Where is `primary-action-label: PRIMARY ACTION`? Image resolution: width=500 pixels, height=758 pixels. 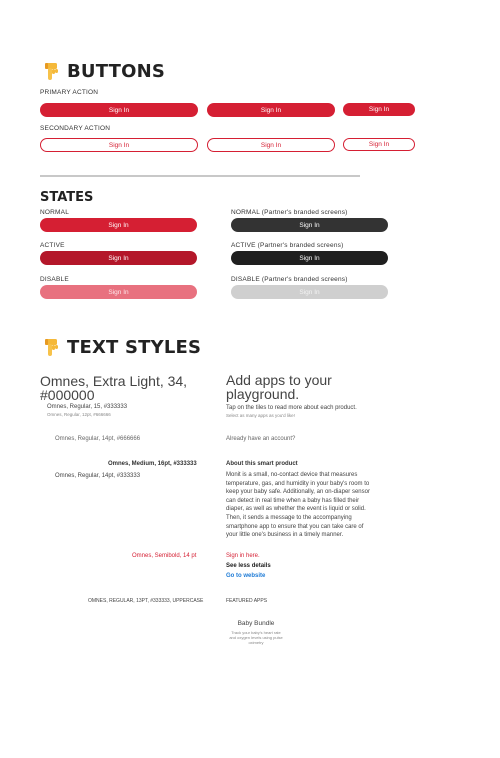
primary-action-label: PRIMARY ACTION is located at coordinates (69, 92).